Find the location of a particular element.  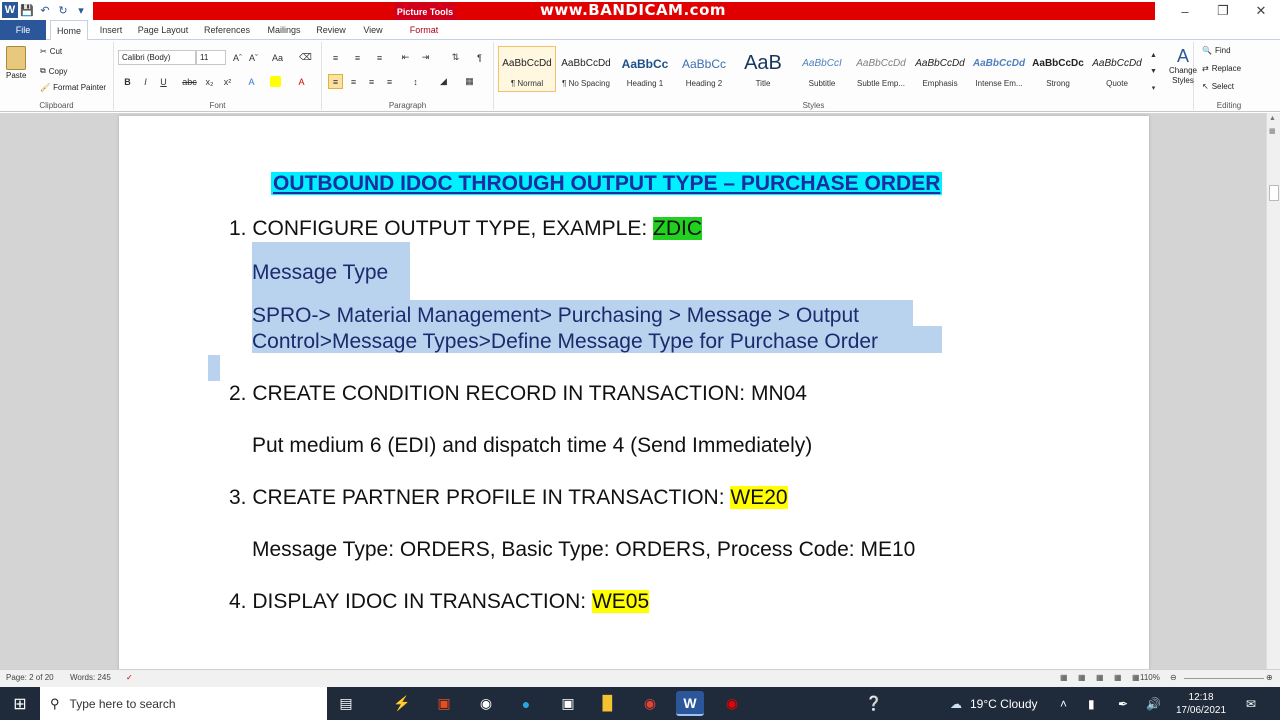

tab-review: Review is located at coordinates (331, 30).